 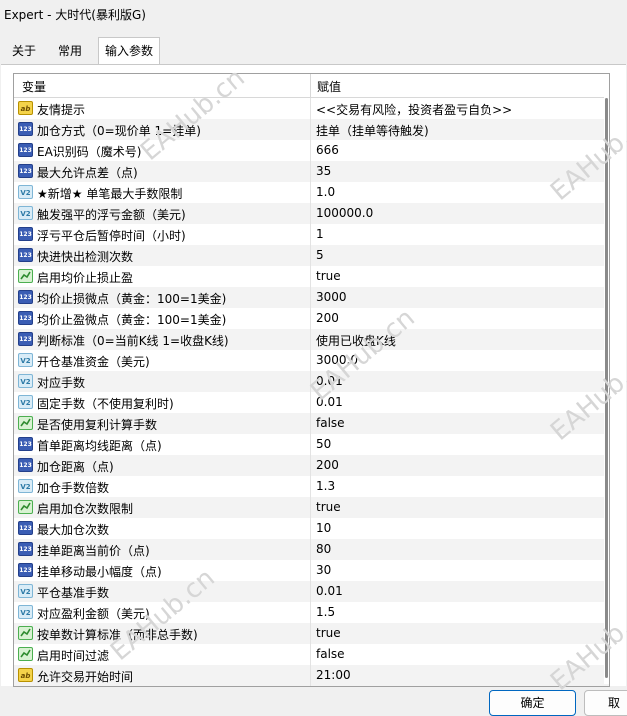 I want to click on table-row: V2 固定手数（不使用复利时) 0.01, so click(x=311, y=402).